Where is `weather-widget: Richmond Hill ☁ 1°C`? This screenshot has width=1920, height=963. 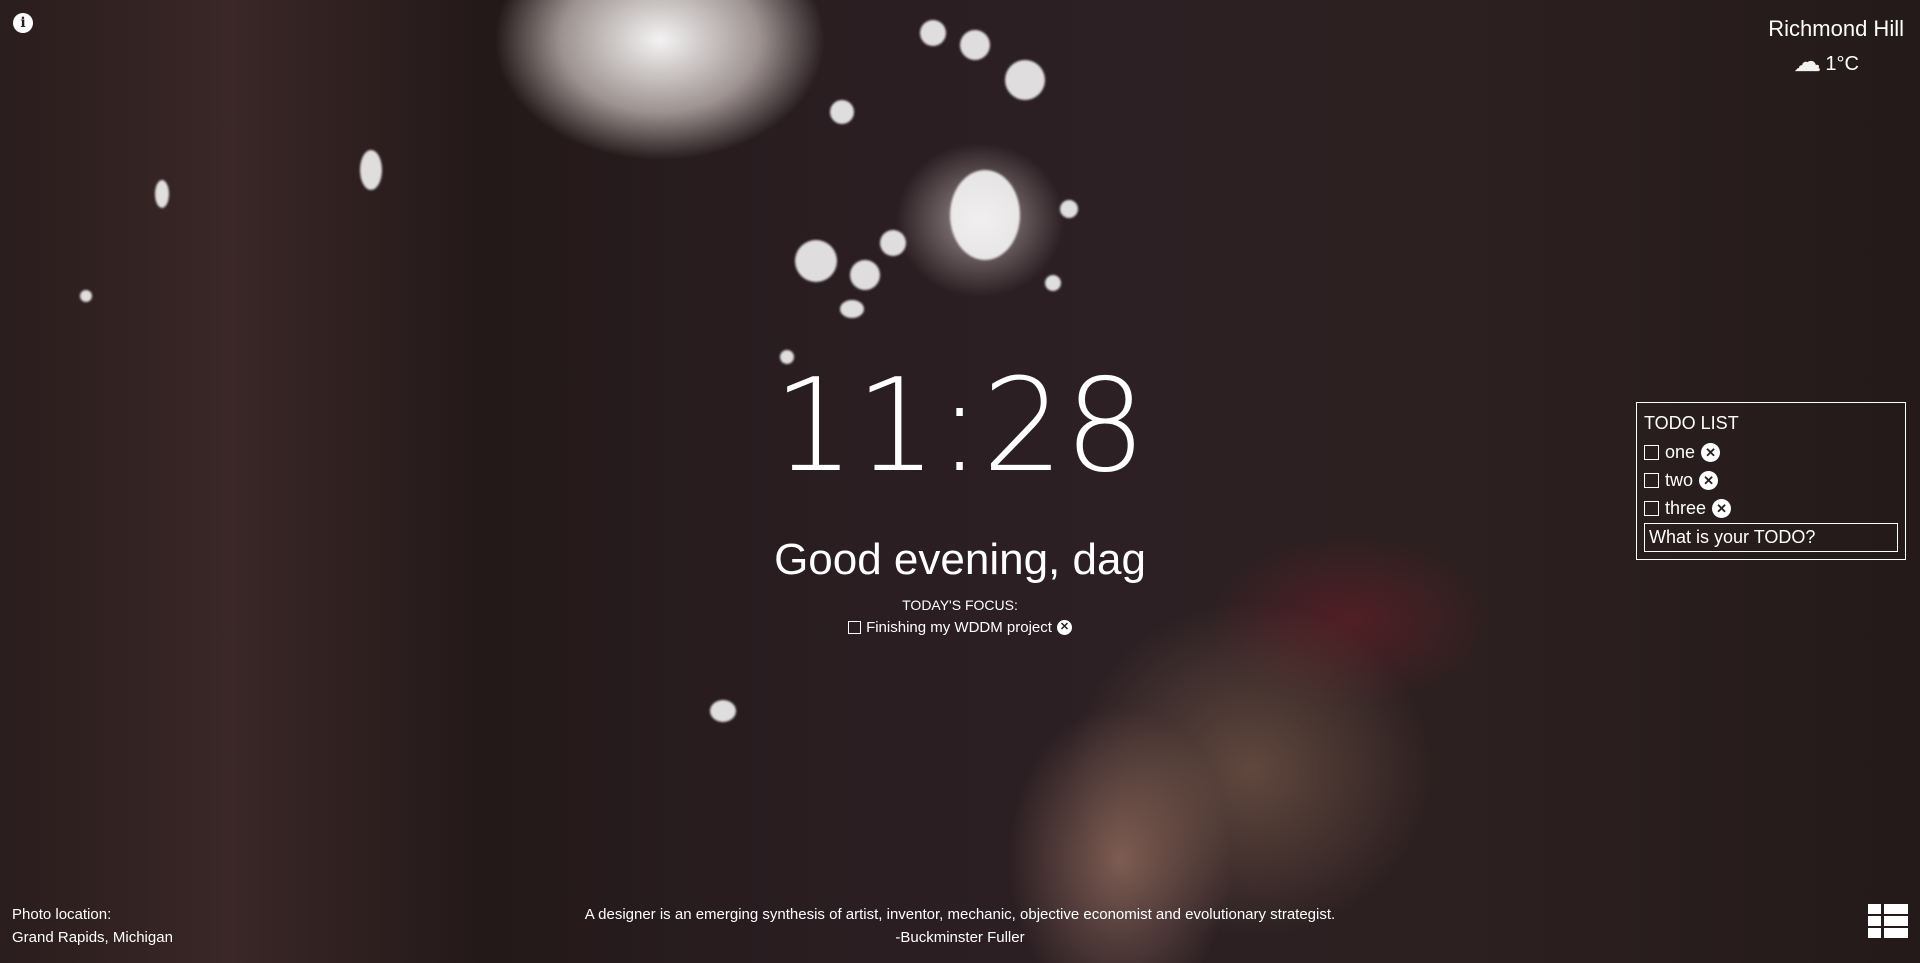
weather-widget: Richmond Hill ☁ 1°C is located at coordinates (1836, 46).